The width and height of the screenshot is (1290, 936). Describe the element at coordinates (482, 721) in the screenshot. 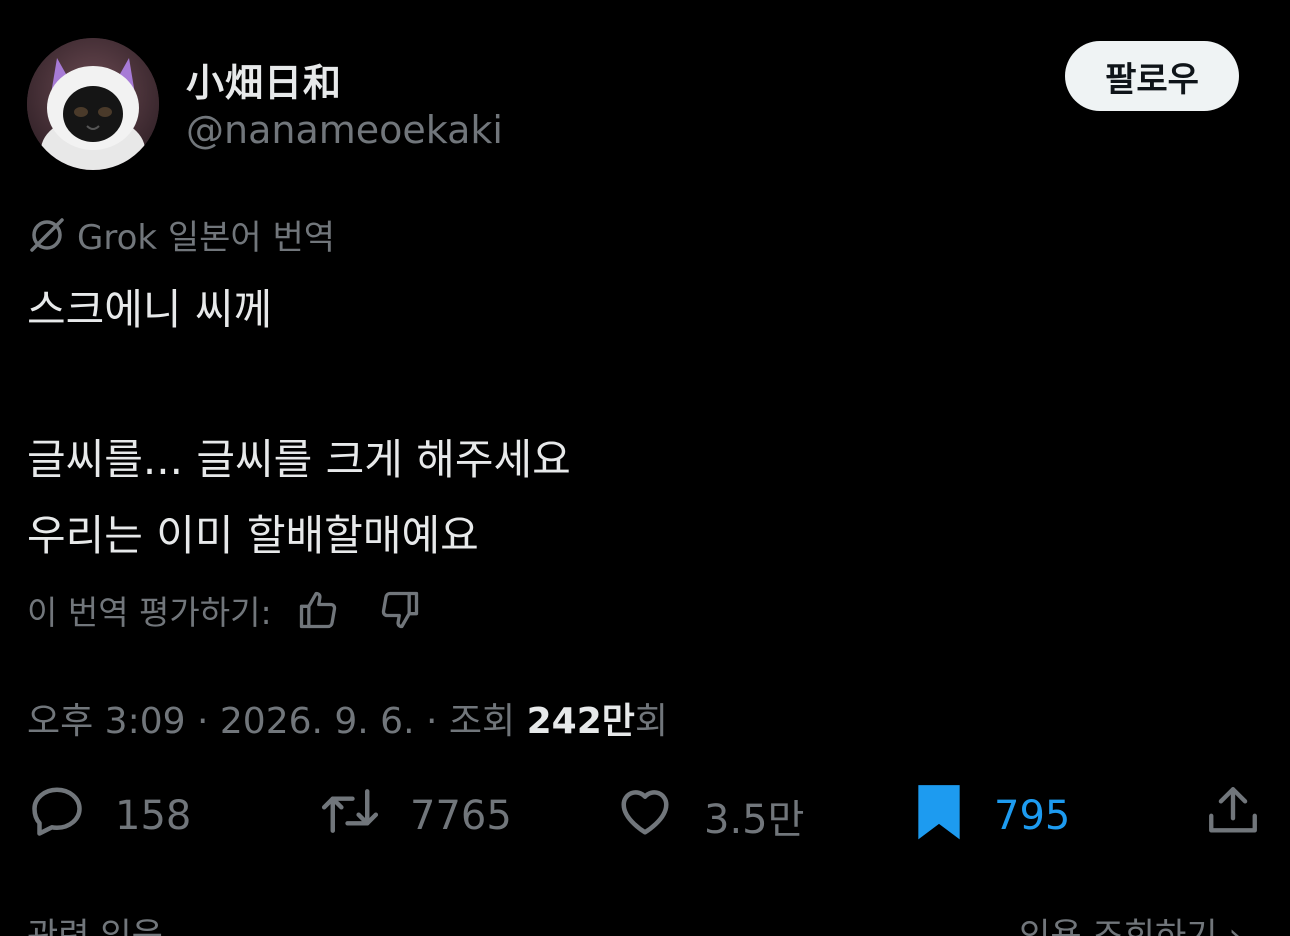

I see `views-label: 조회` at that location.